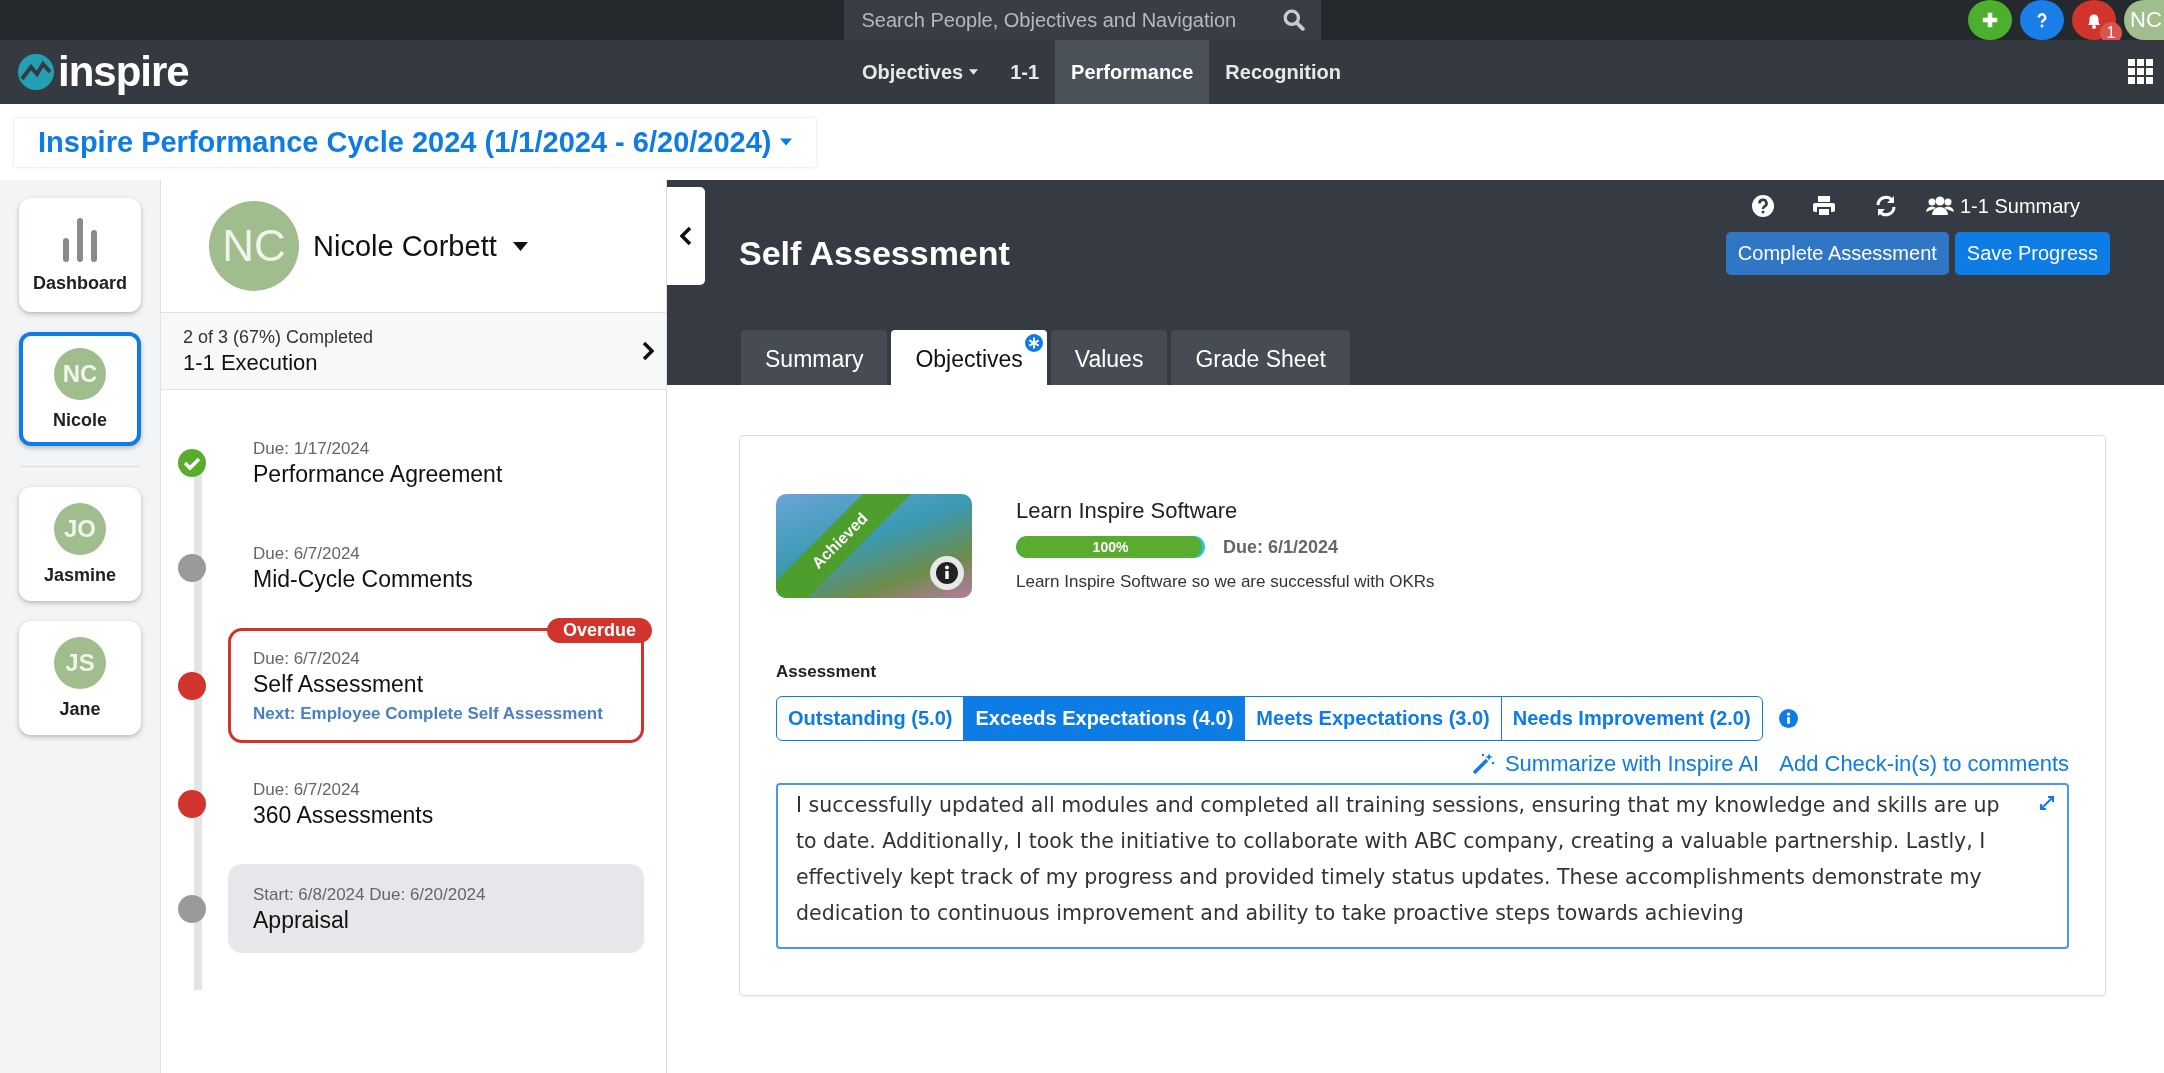 The image size is (2164, 1073). Describe the element at coordinates (1837, 253) in the screenshot. I see `action-button: Complete Assessment` at that location.